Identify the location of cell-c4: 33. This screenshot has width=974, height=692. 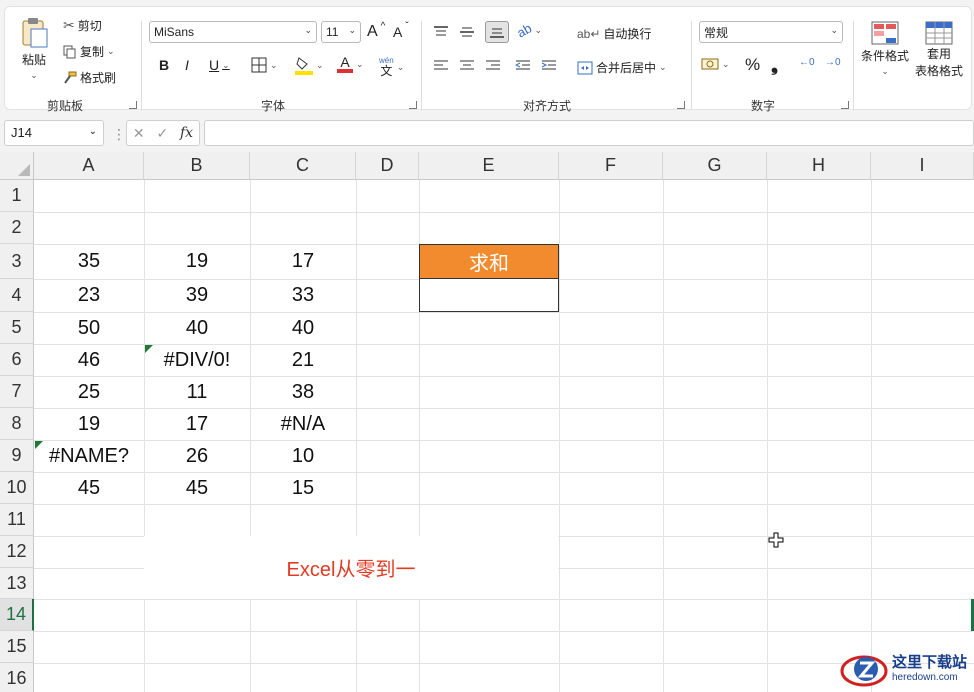
(303, 295).